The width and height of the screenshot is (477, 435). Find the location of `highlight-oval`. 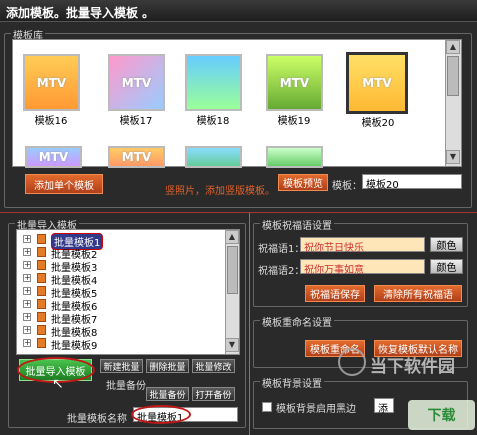

highlight-oval is located at coordinates (161, 414).